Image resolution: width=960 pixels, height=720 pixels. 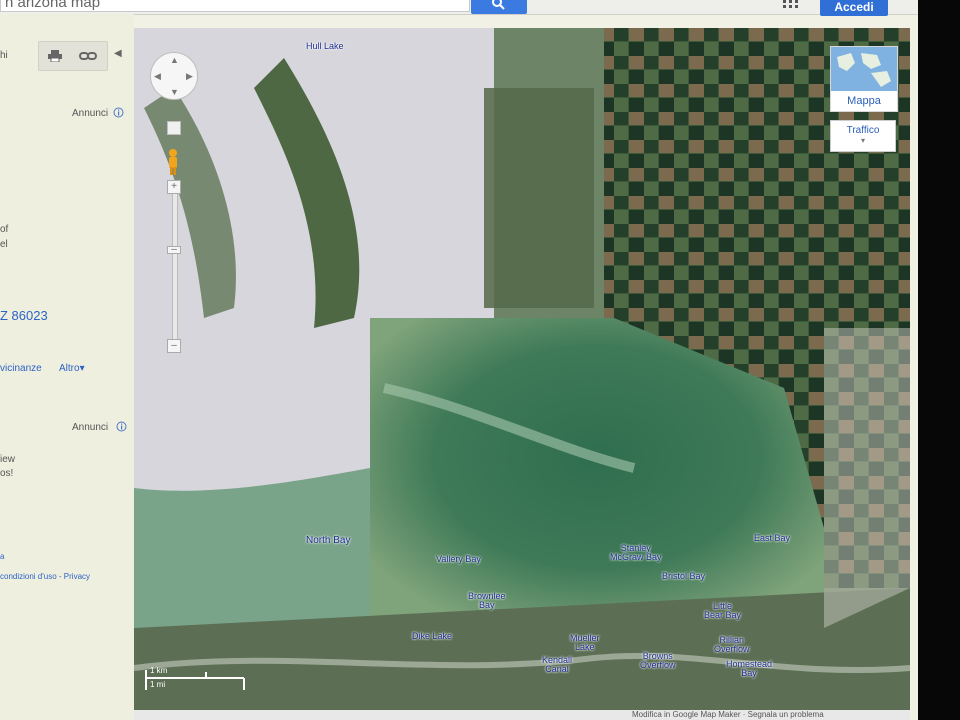 What do you see at coordinates (772, 538) in the screenshot?
I see `map-label-east-bay: East Bay` at bounding box center [772, 538].